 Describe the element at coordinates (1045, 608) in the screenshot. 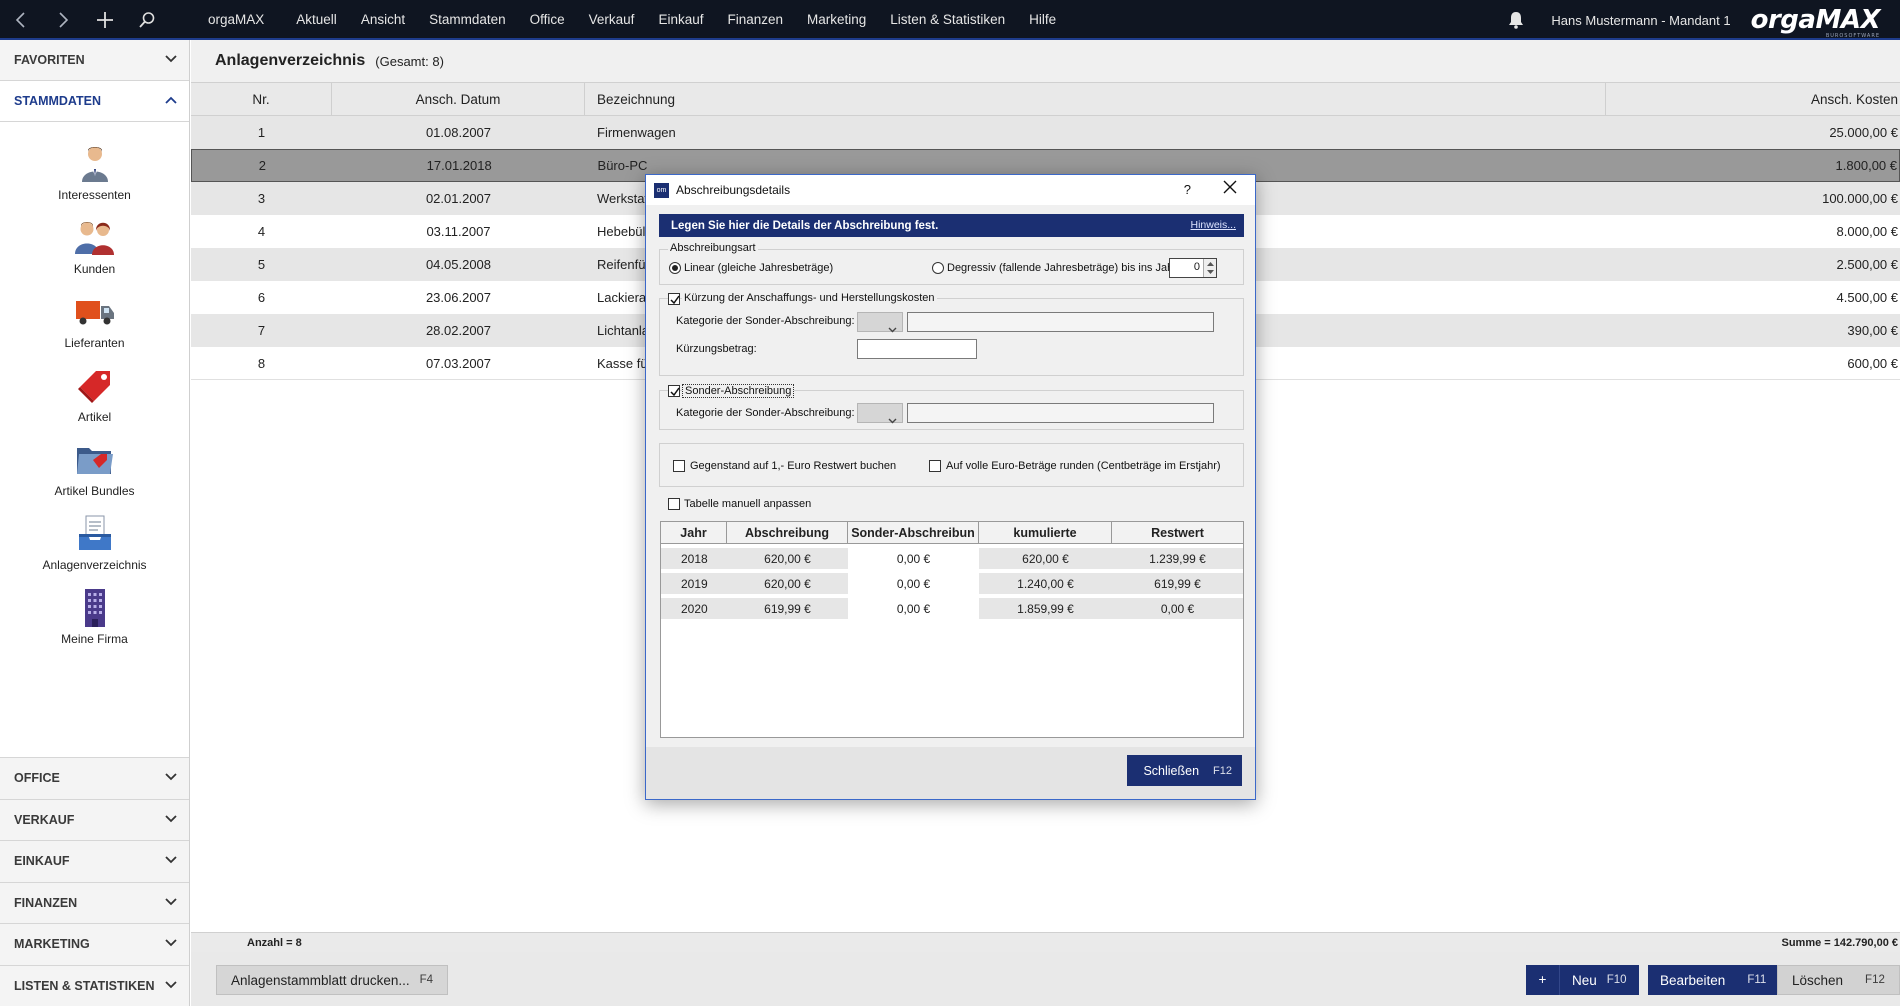

I see `cell-kumulierte: 1.859,99 €` at that location.